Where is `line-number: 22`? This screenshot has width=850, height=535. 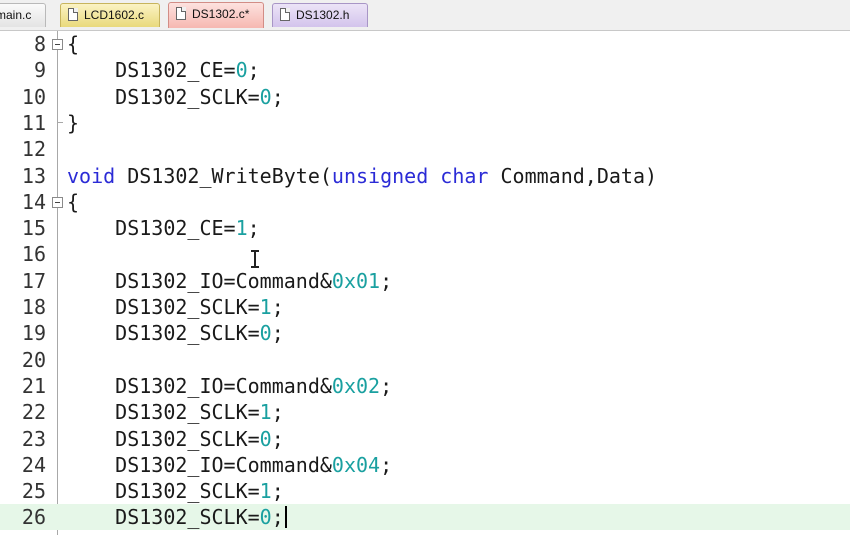
line-number: 22 is located at coordinates (33, 412).